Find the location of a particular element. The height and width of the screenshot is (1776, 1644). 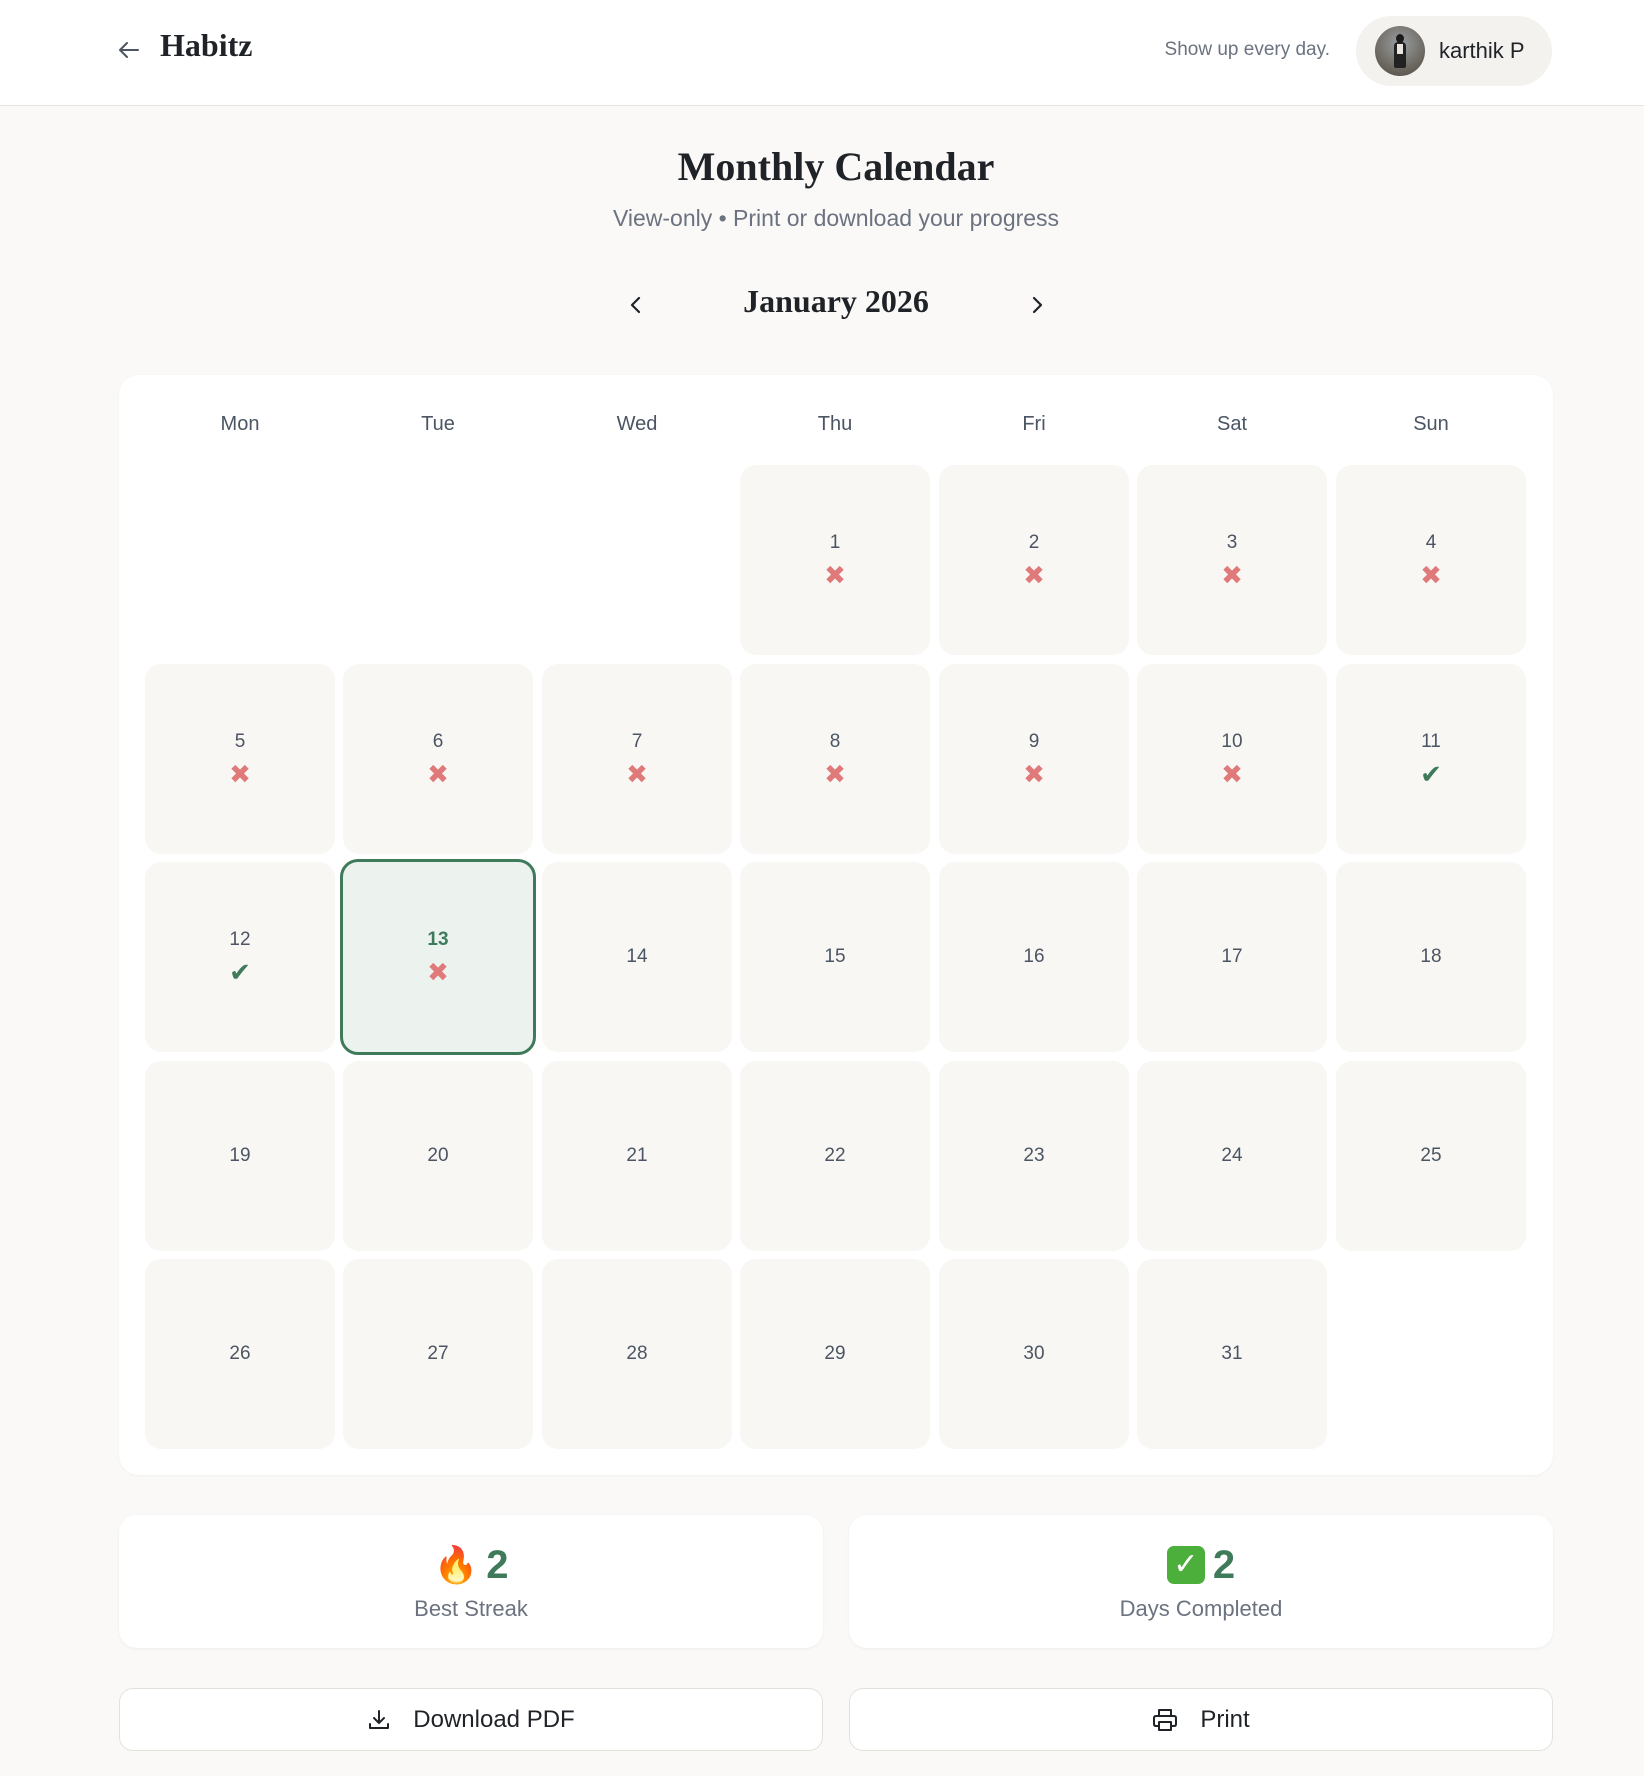

calendar-day: 2 ✖ is located at coordinates (1034, 560).